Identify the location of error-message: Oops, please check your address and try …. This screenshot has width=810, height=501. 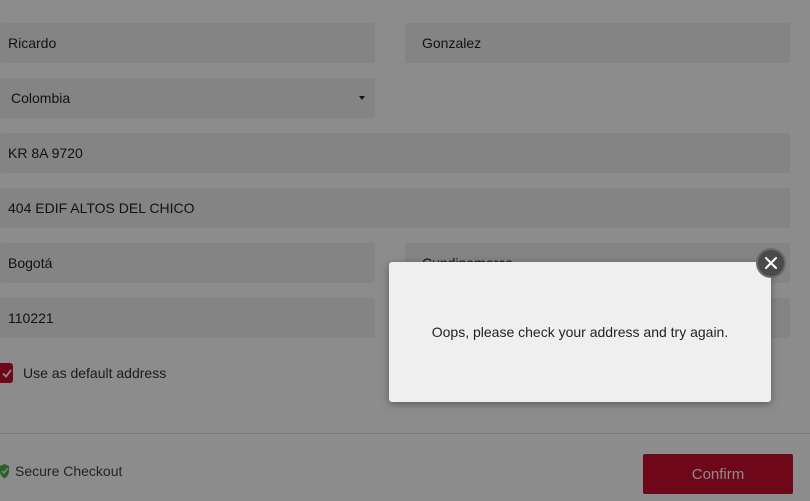
(580, 332).